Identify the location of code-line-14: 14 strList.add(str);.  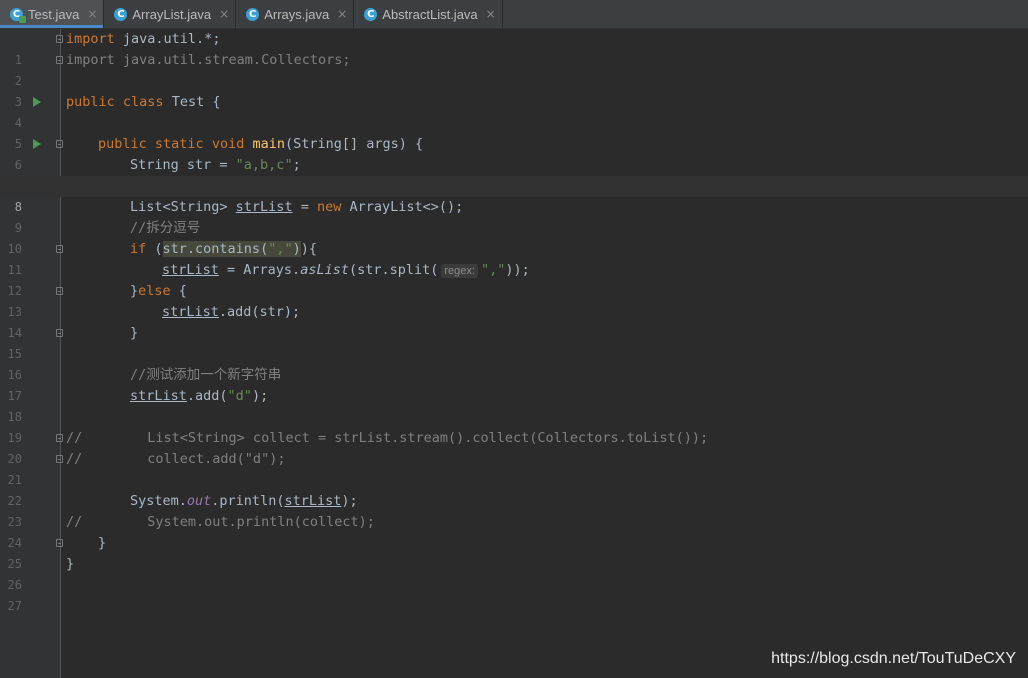
(514, 321).